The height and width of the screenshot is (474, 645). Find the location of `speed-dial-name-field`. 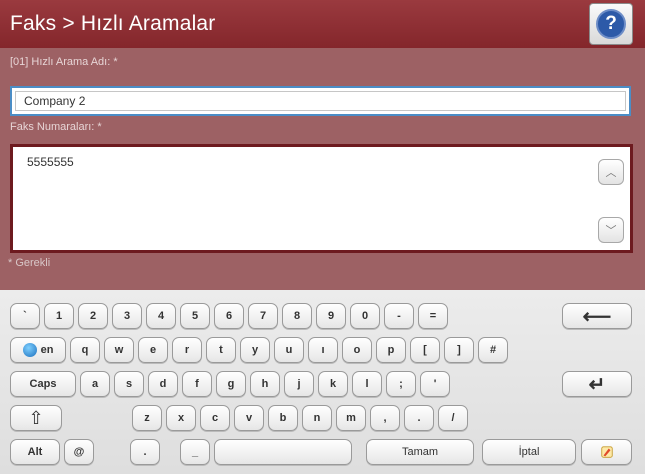

speed-dial-name-field is located at coordinates (320, 101).